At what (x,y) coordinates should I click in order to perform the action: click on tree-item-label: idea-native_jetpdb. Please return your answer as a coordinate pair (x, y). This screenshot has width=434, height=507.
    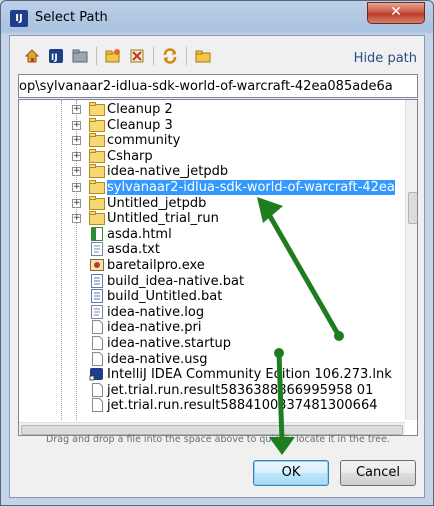
    Looking at the image, I should click on (168, 172).